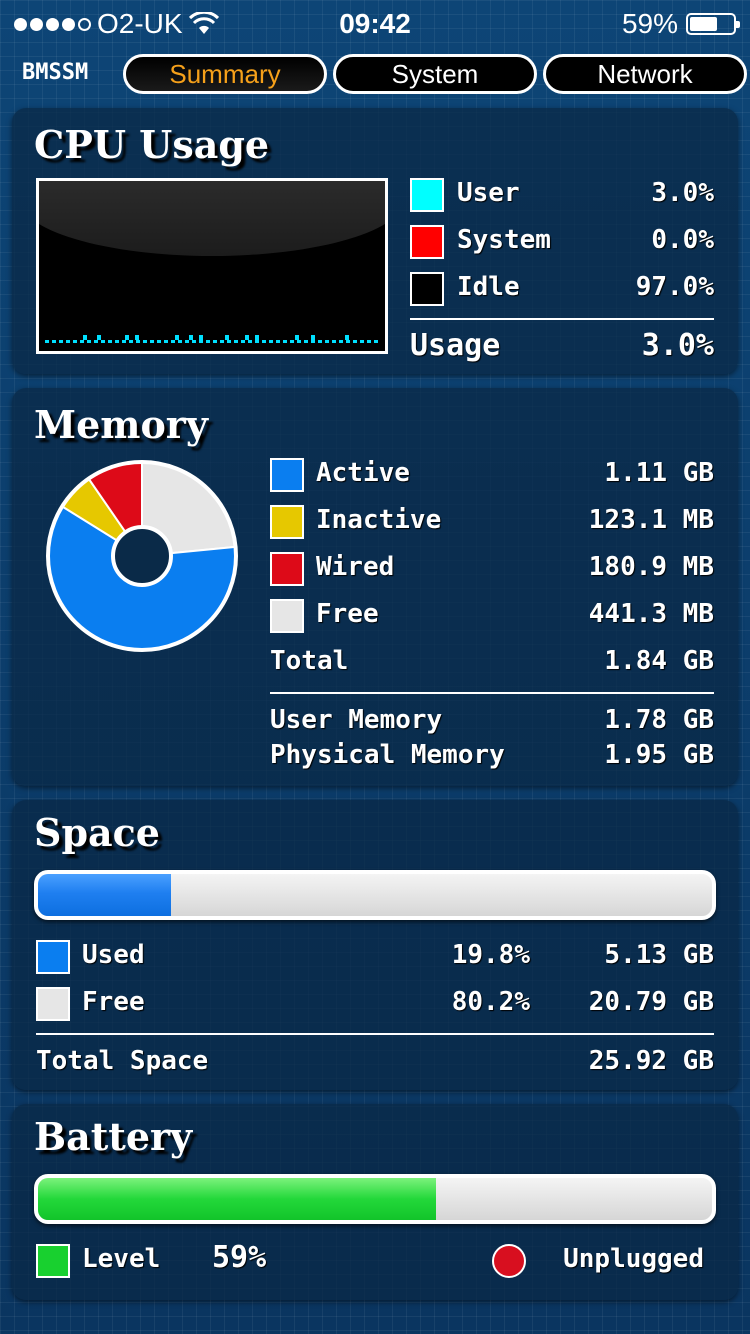 The height and width of the screenshot is (1334, 750). What do you see at coordinates (651, 520) in the screenshot?
I see `mem-inactive-value: 123.1 MB` at bounding box center [651, 520].